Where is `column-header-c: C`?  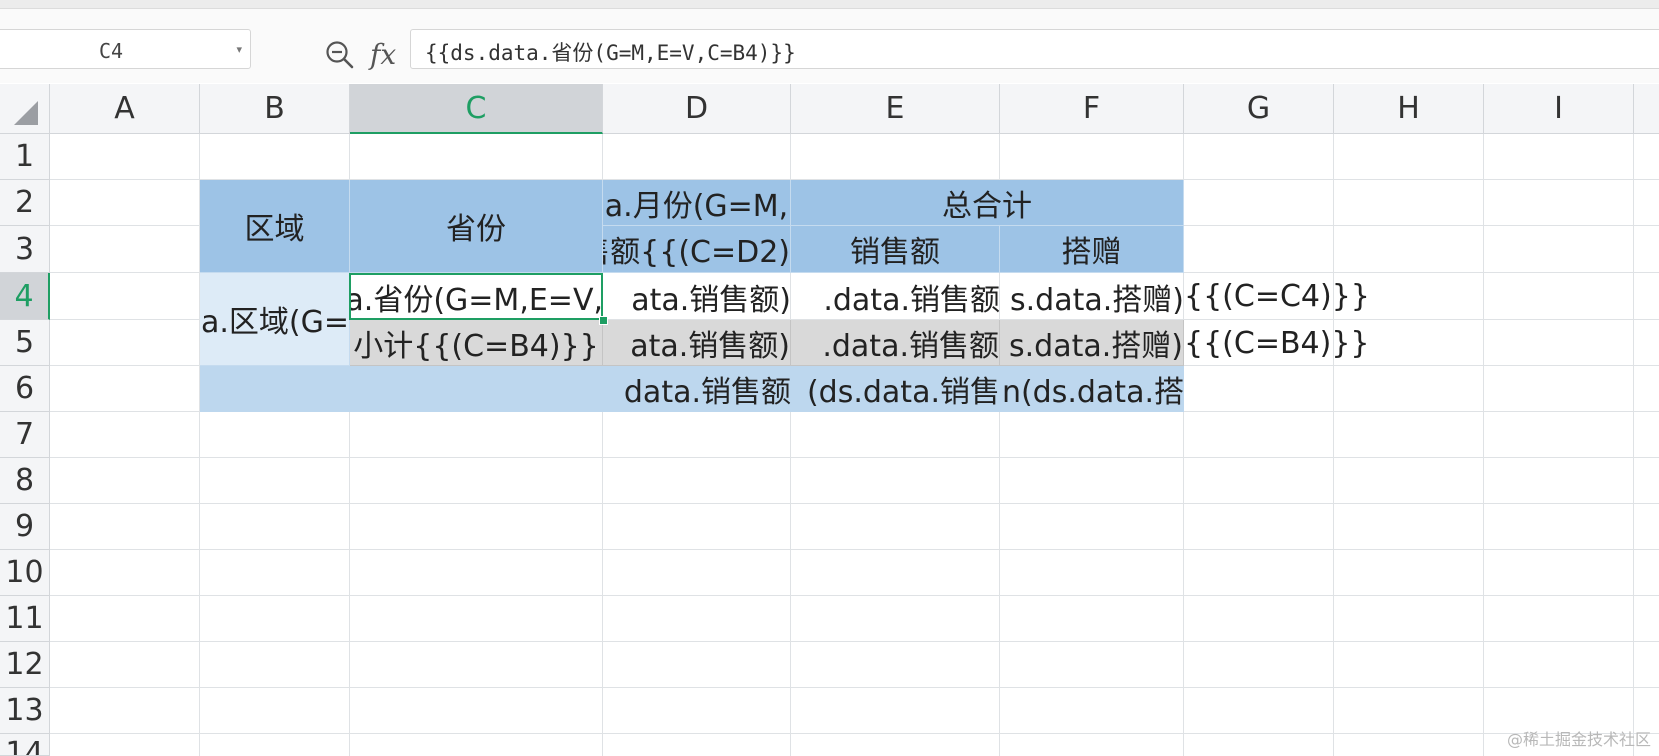 column-header-c: C is located at coordinates (476, 109).